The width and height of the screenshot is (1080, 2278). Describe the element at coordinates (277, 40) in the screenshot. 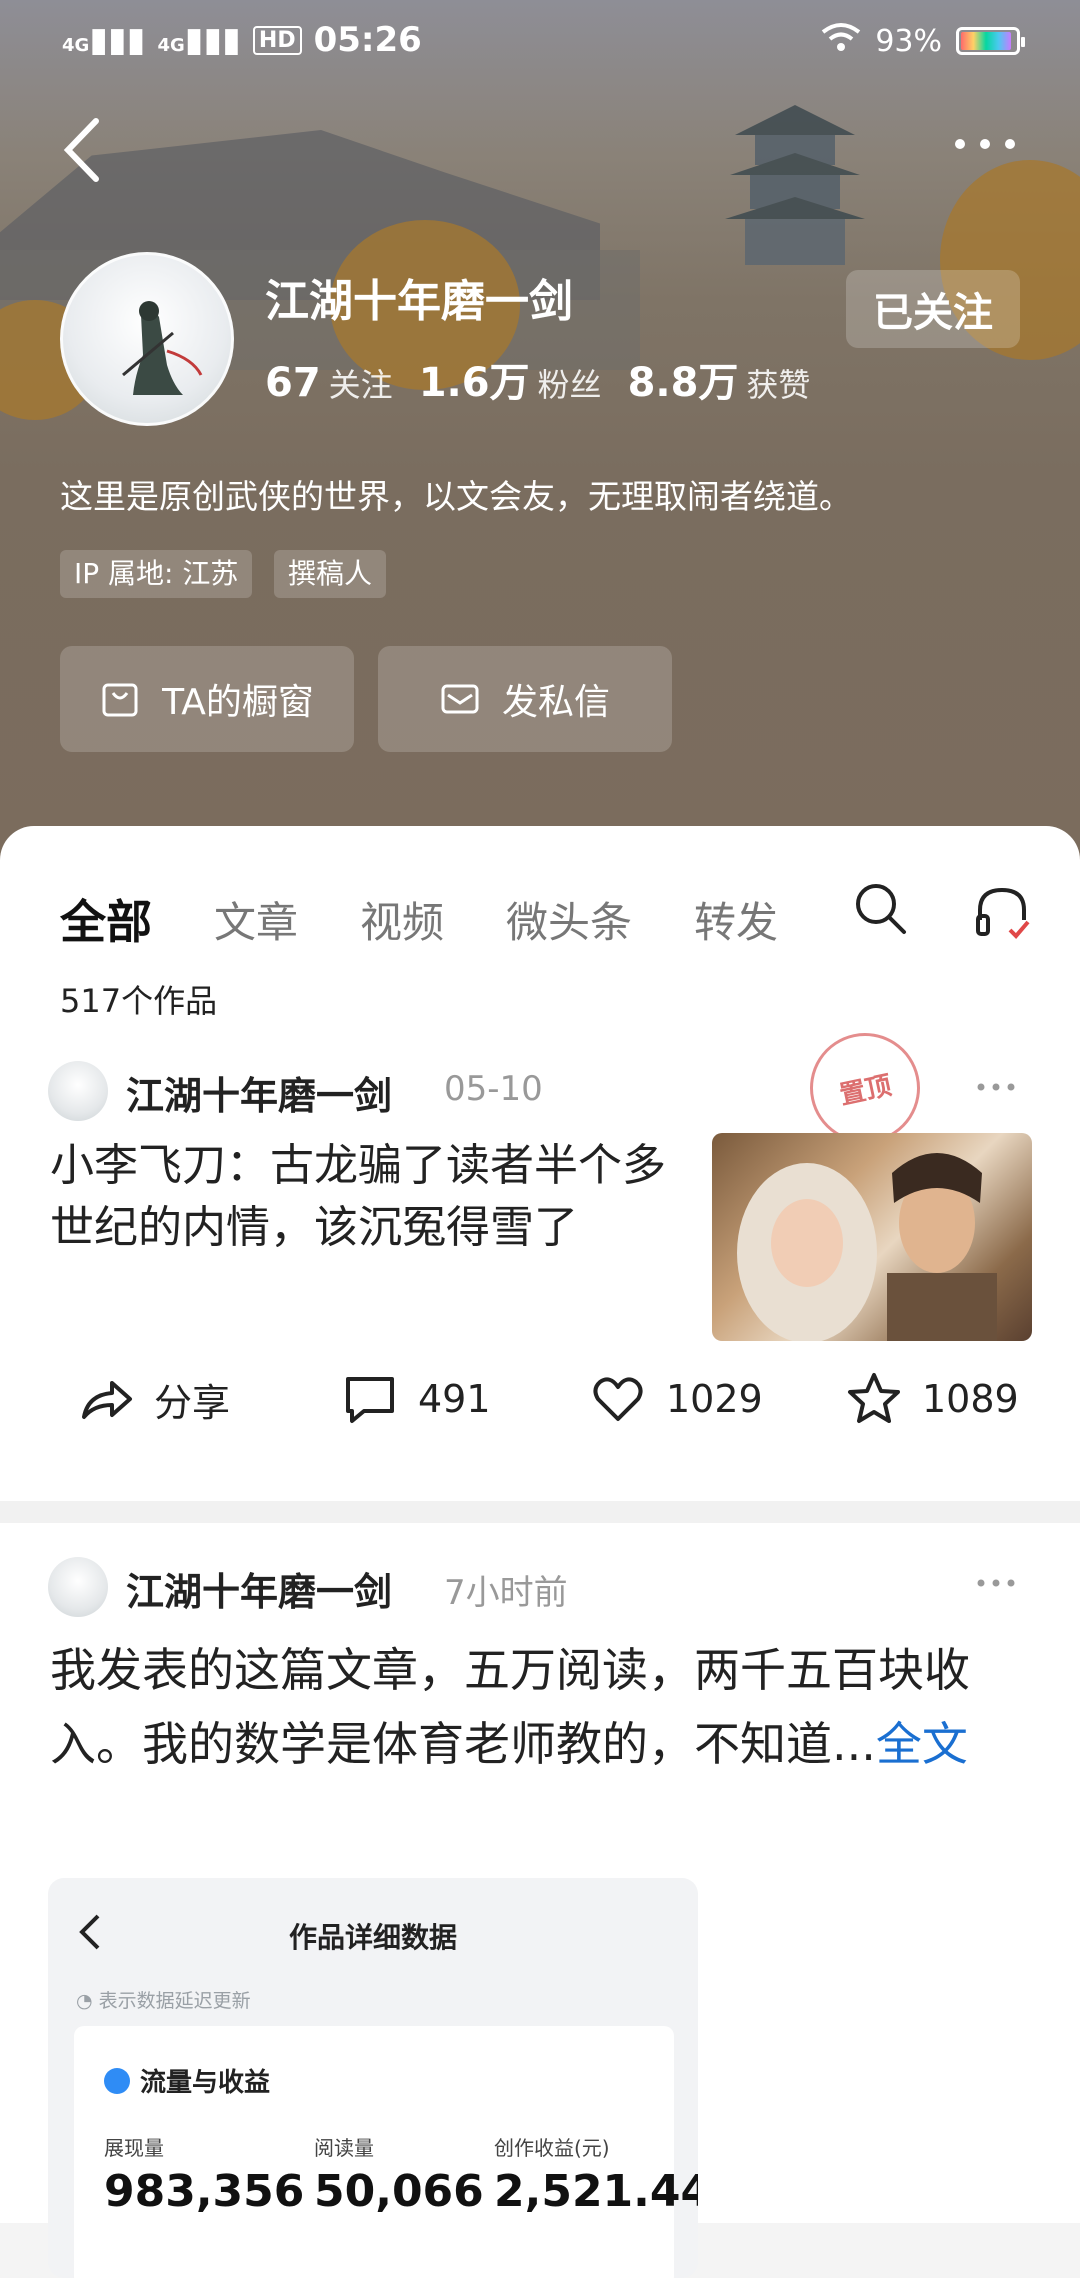

I see `hd-icon: HD` at that location.